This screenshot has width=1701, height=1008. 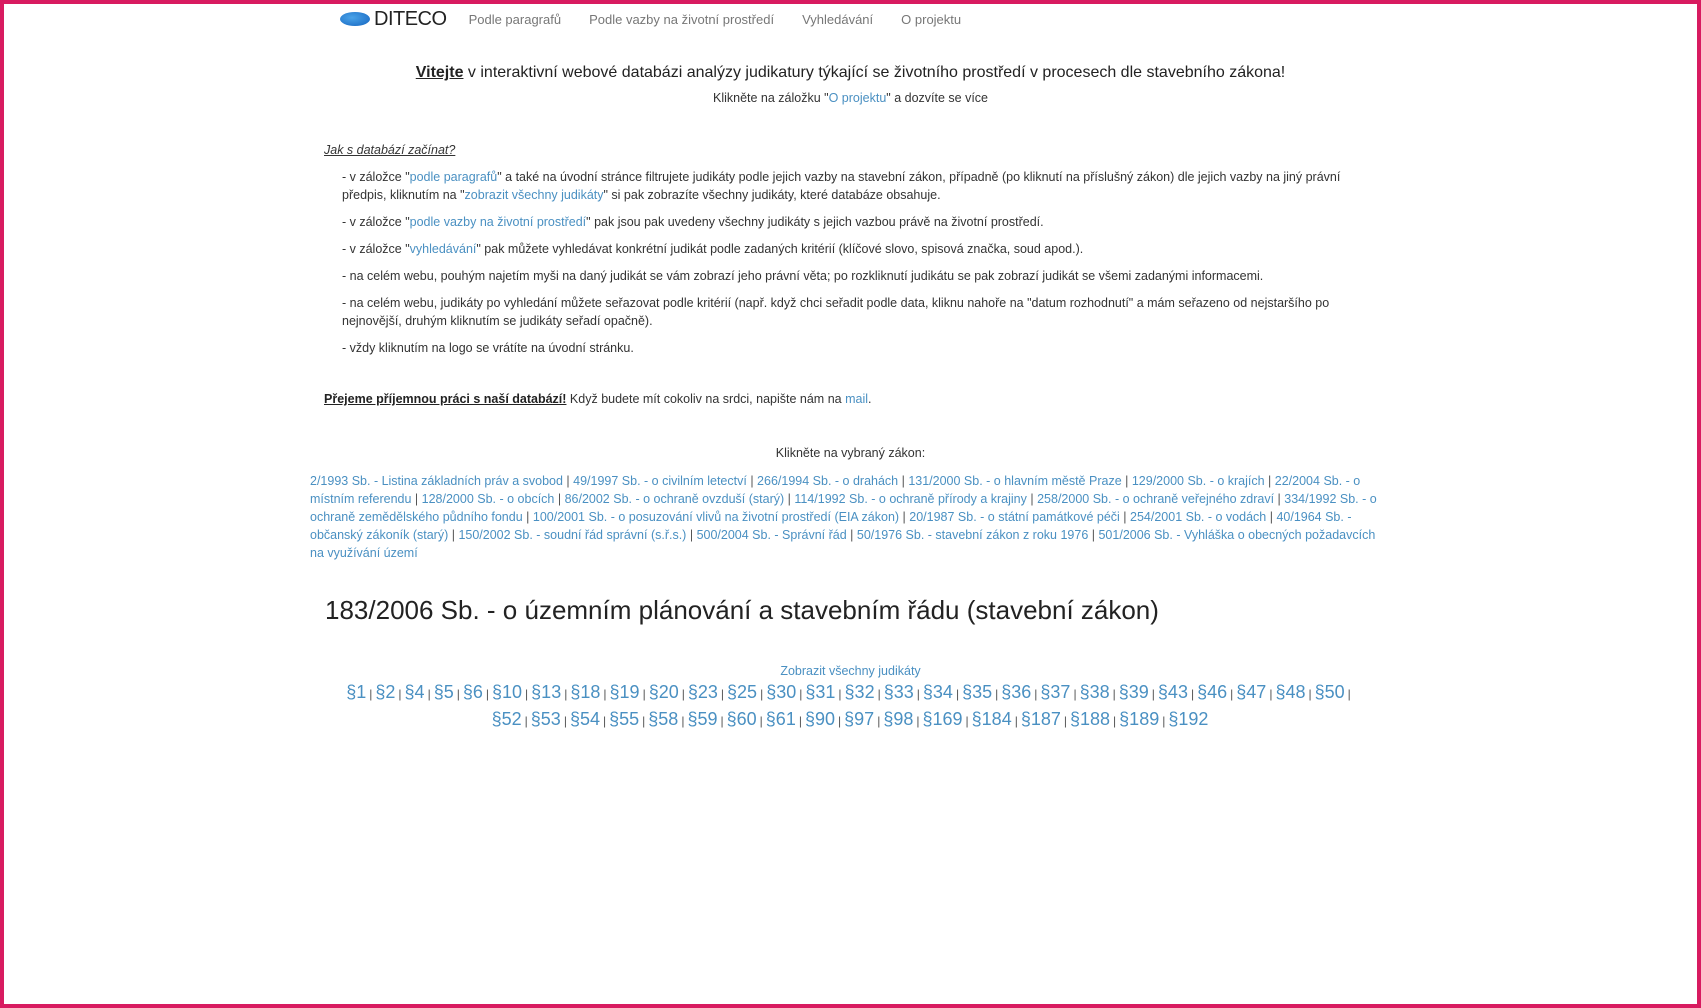 What do you see at coordinates (772, 535) in the screenshot?
I see `law-link: 500/2004 Sb. - Správní řád` at bounding box center [772, 535].